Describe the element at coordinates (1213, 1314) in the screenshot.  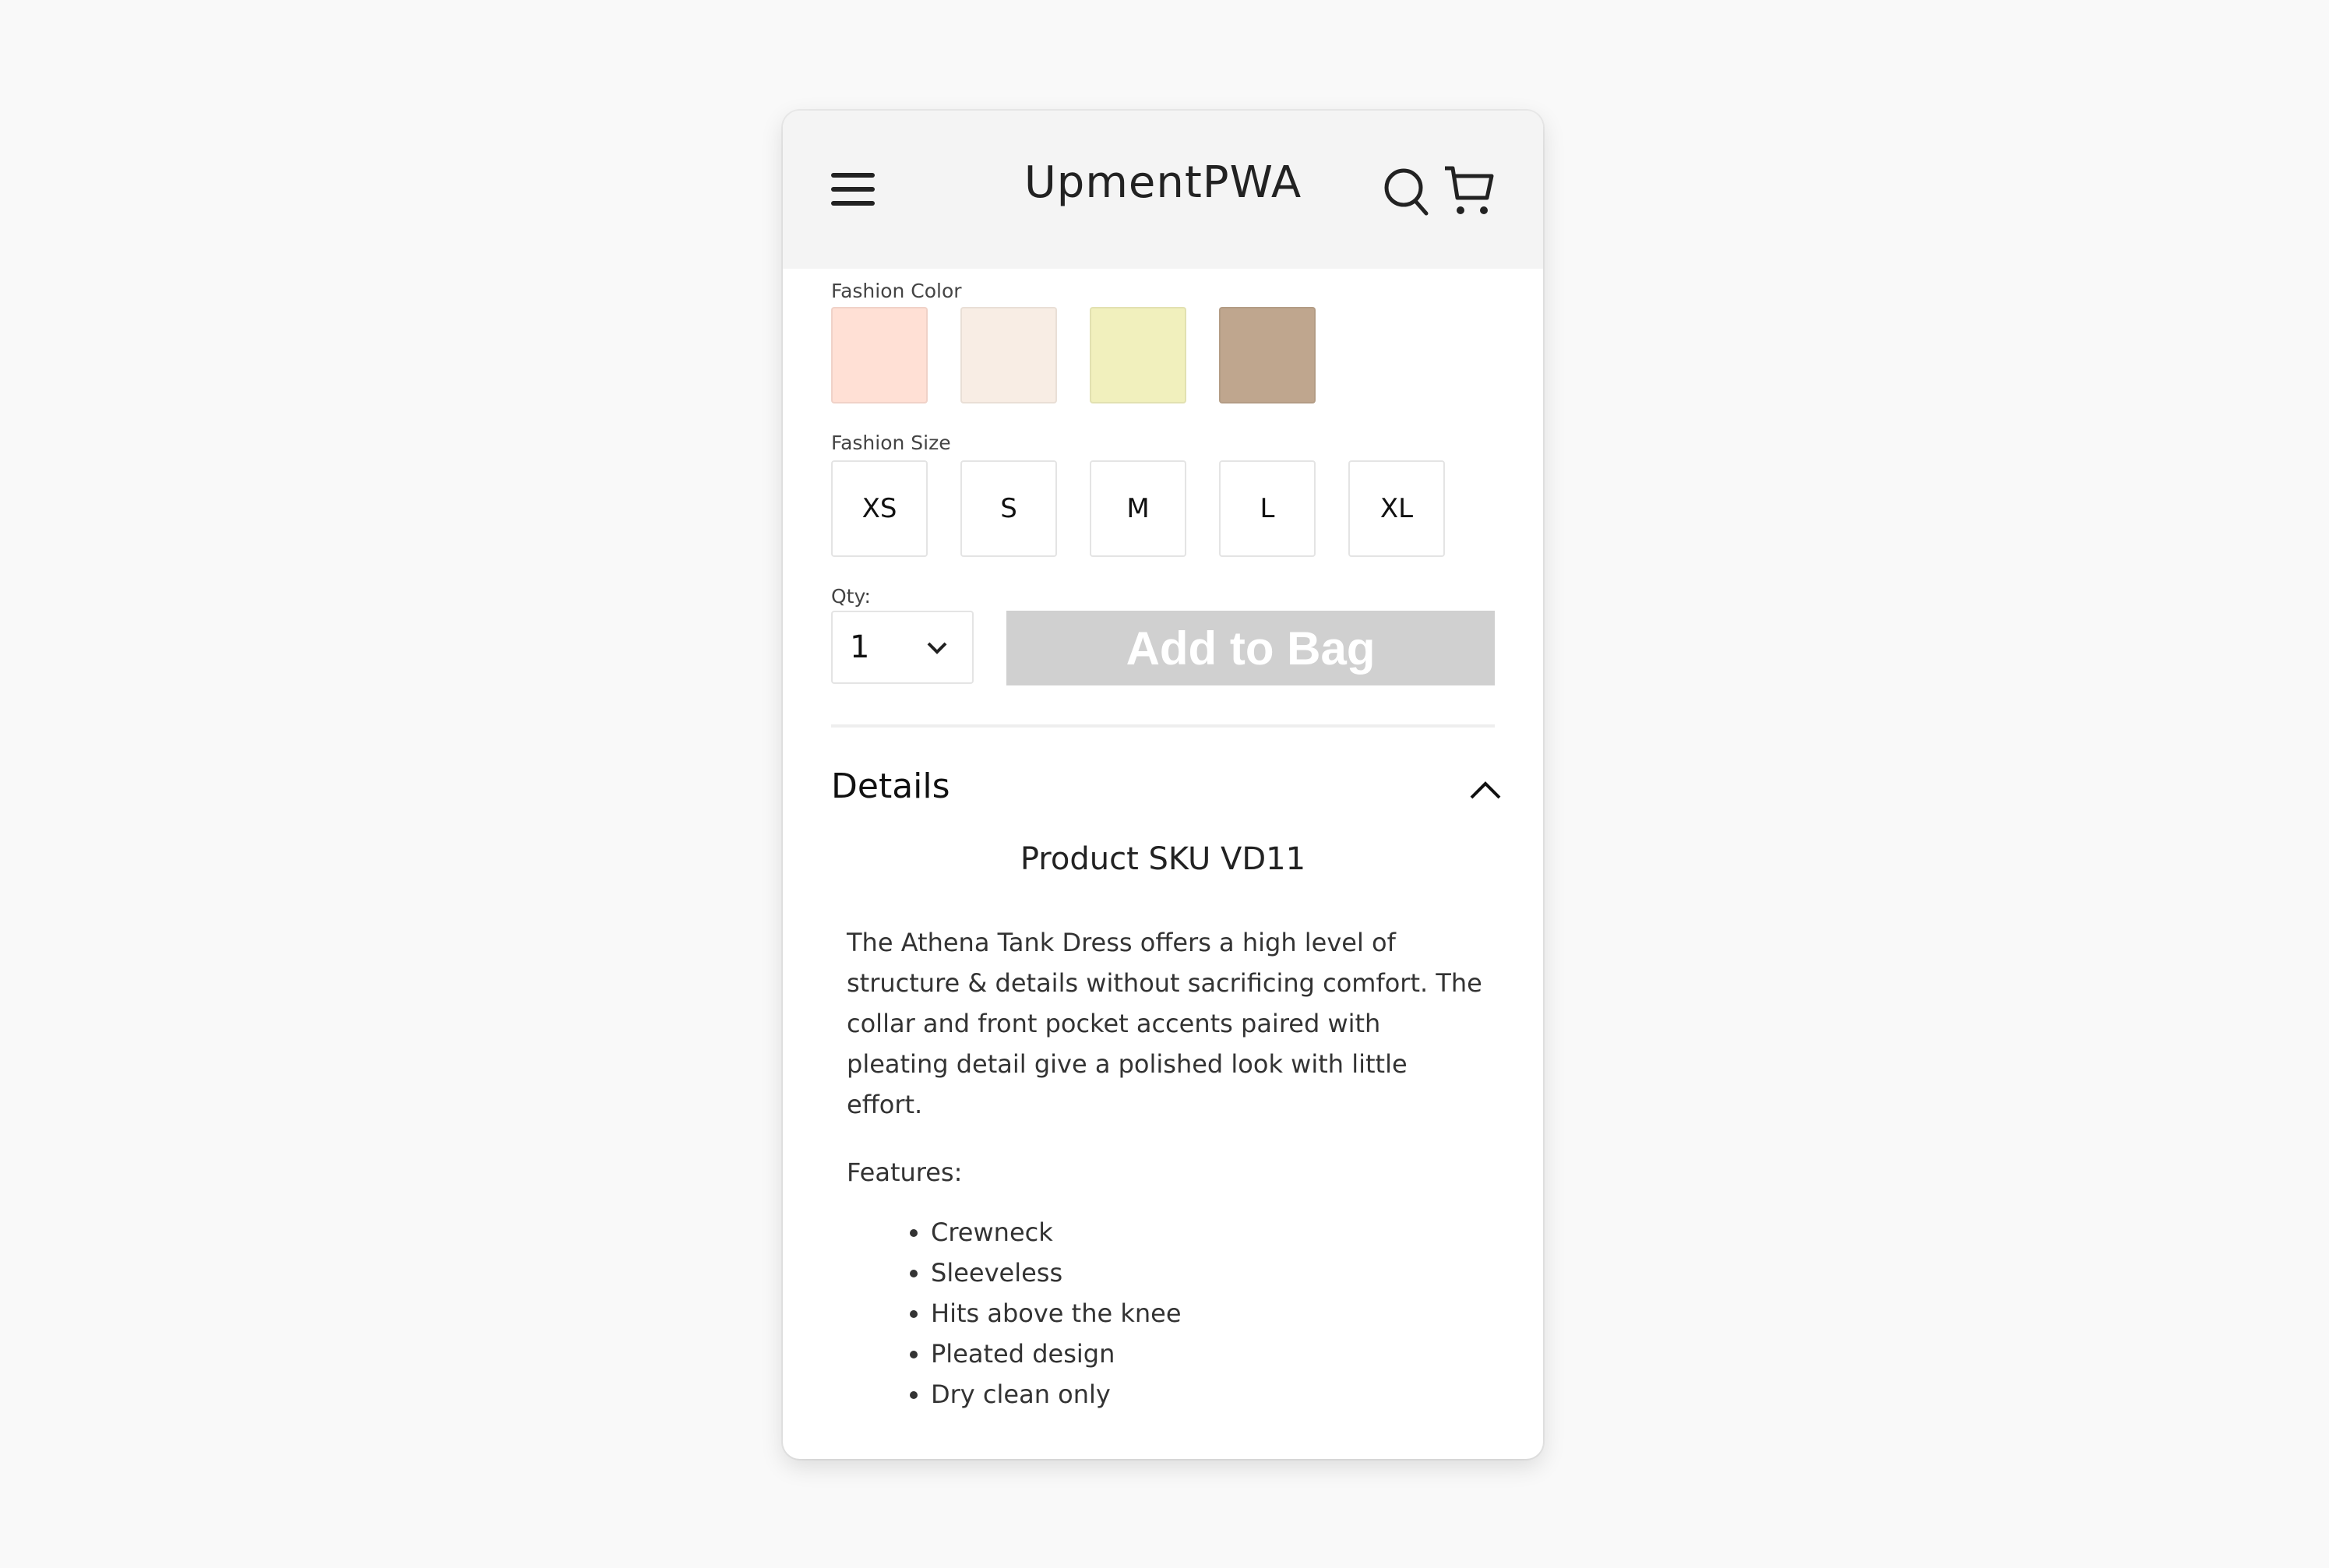
I see `feature-item: Hits above the knee` at that location.